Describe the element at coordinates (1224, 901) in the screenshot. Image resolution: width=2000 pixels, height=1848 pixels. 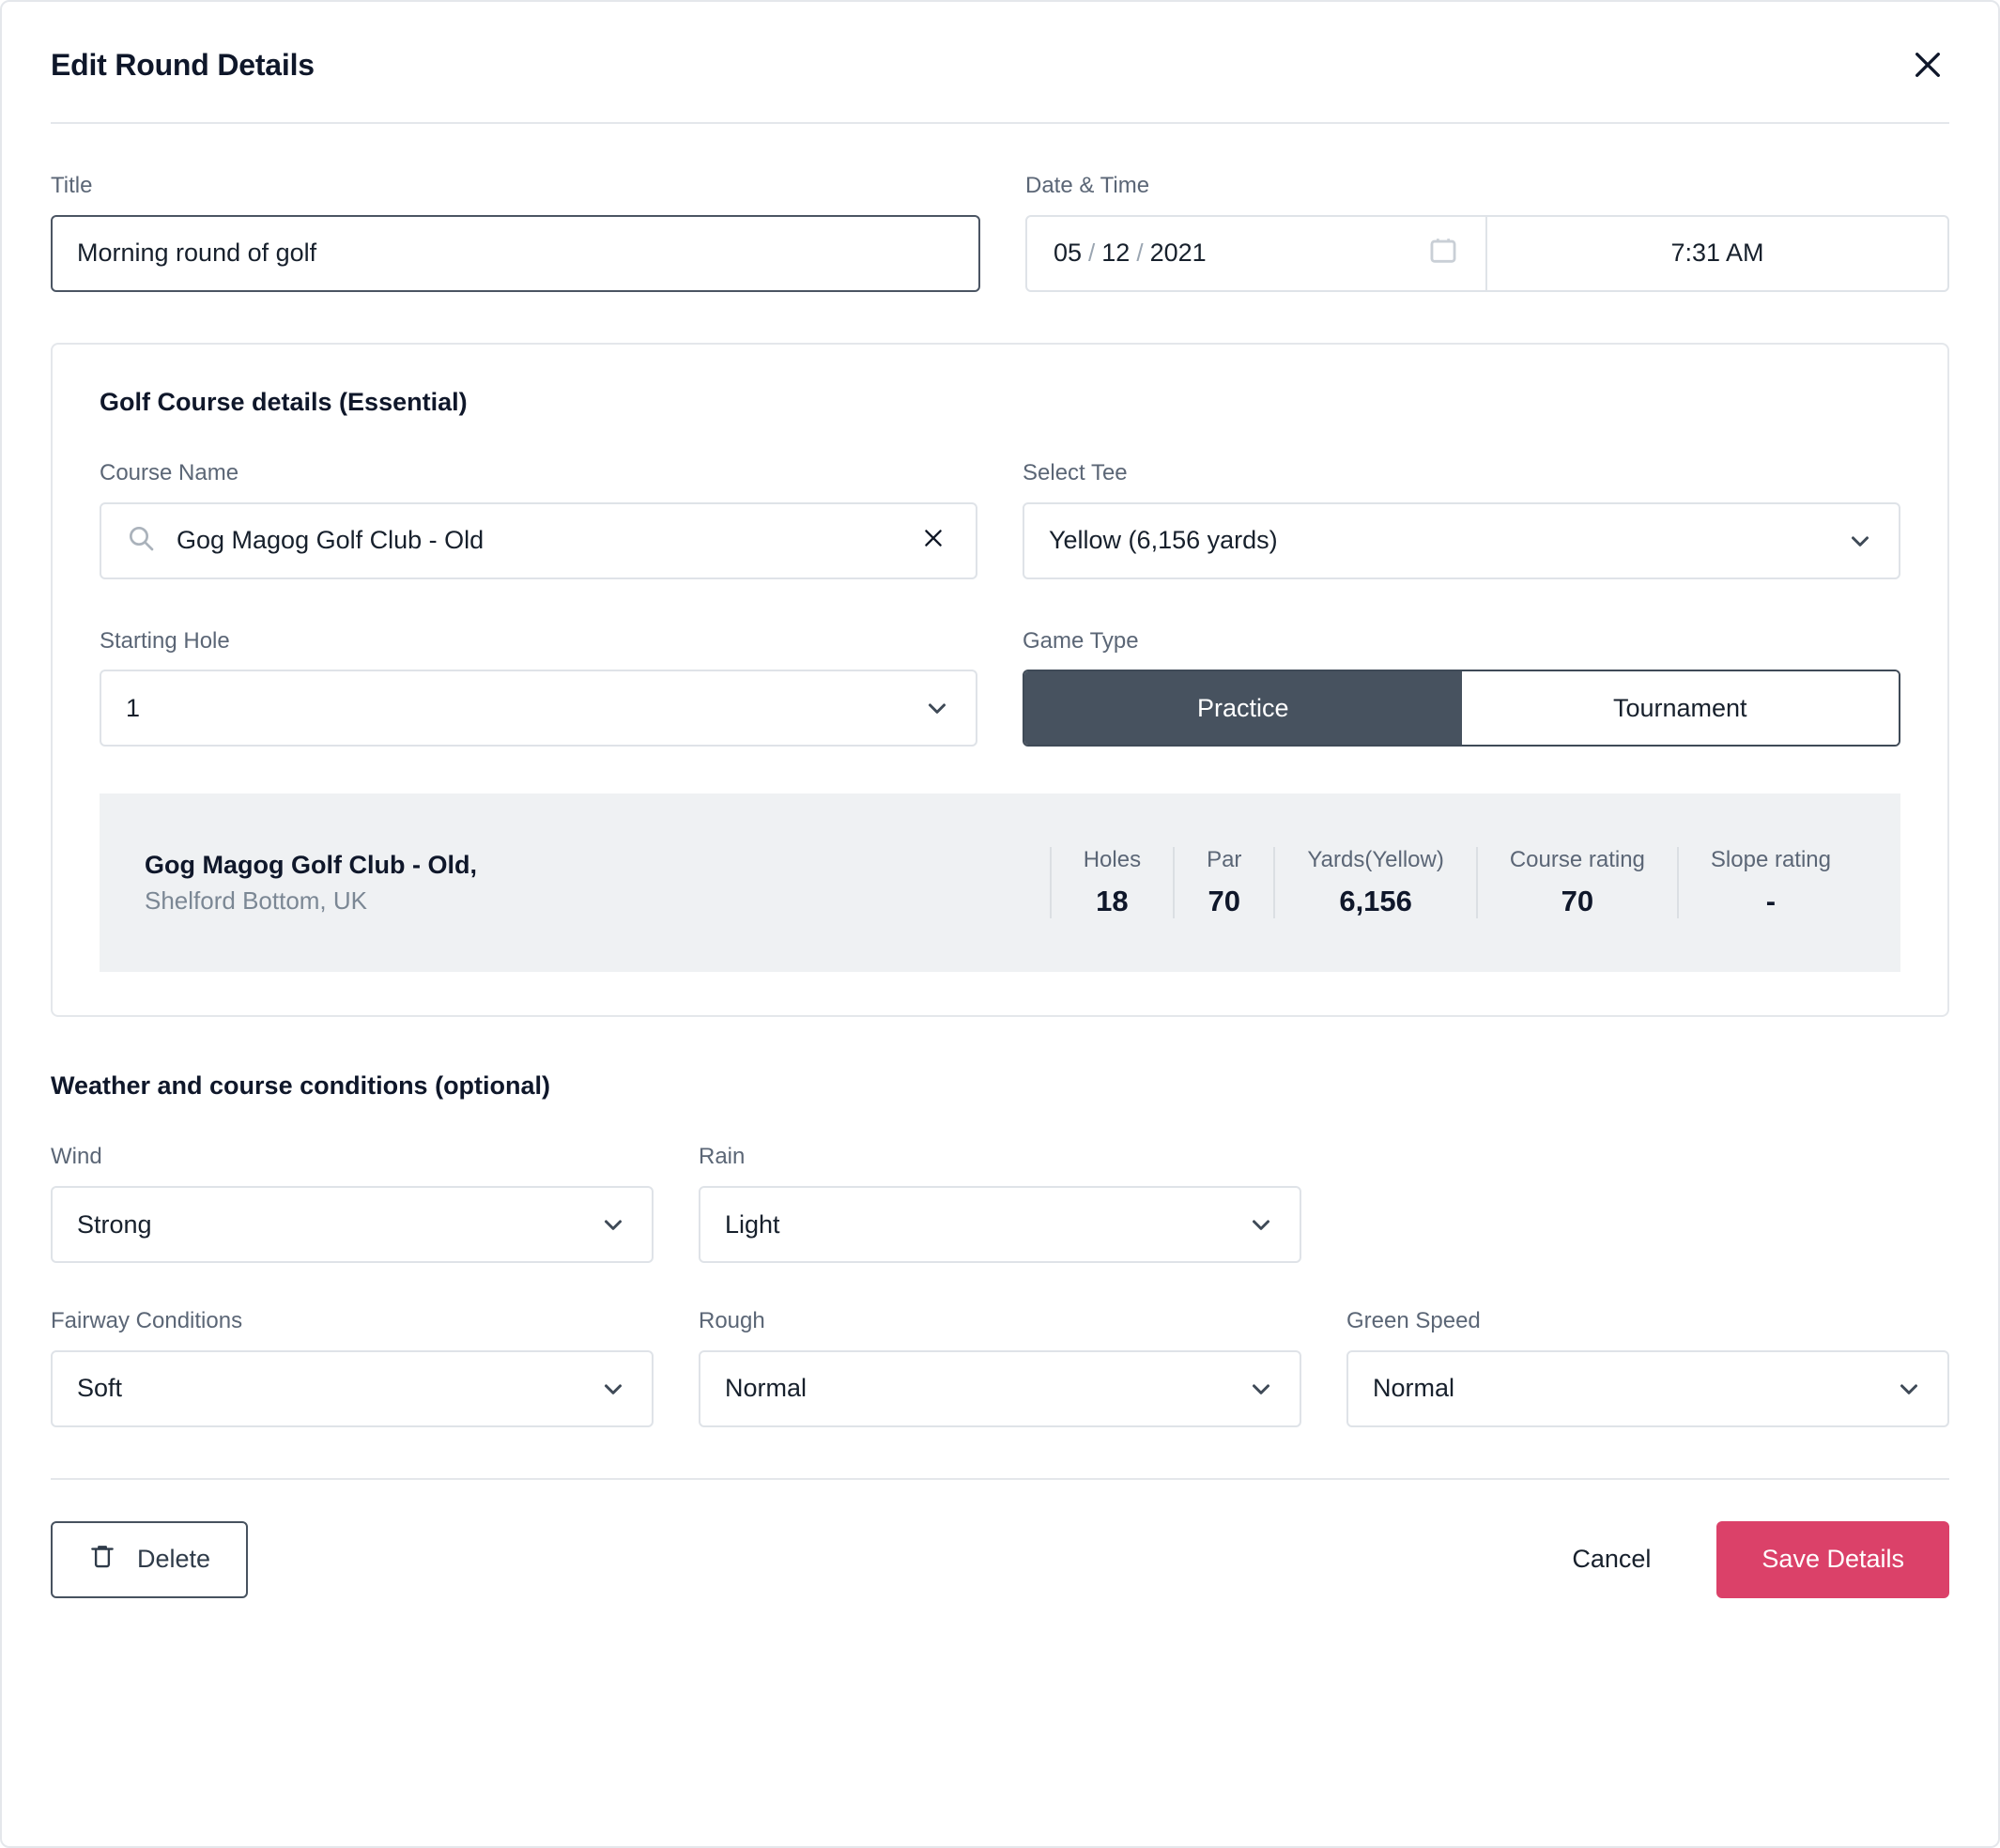
I see `stat-par-value: 70` at that location.